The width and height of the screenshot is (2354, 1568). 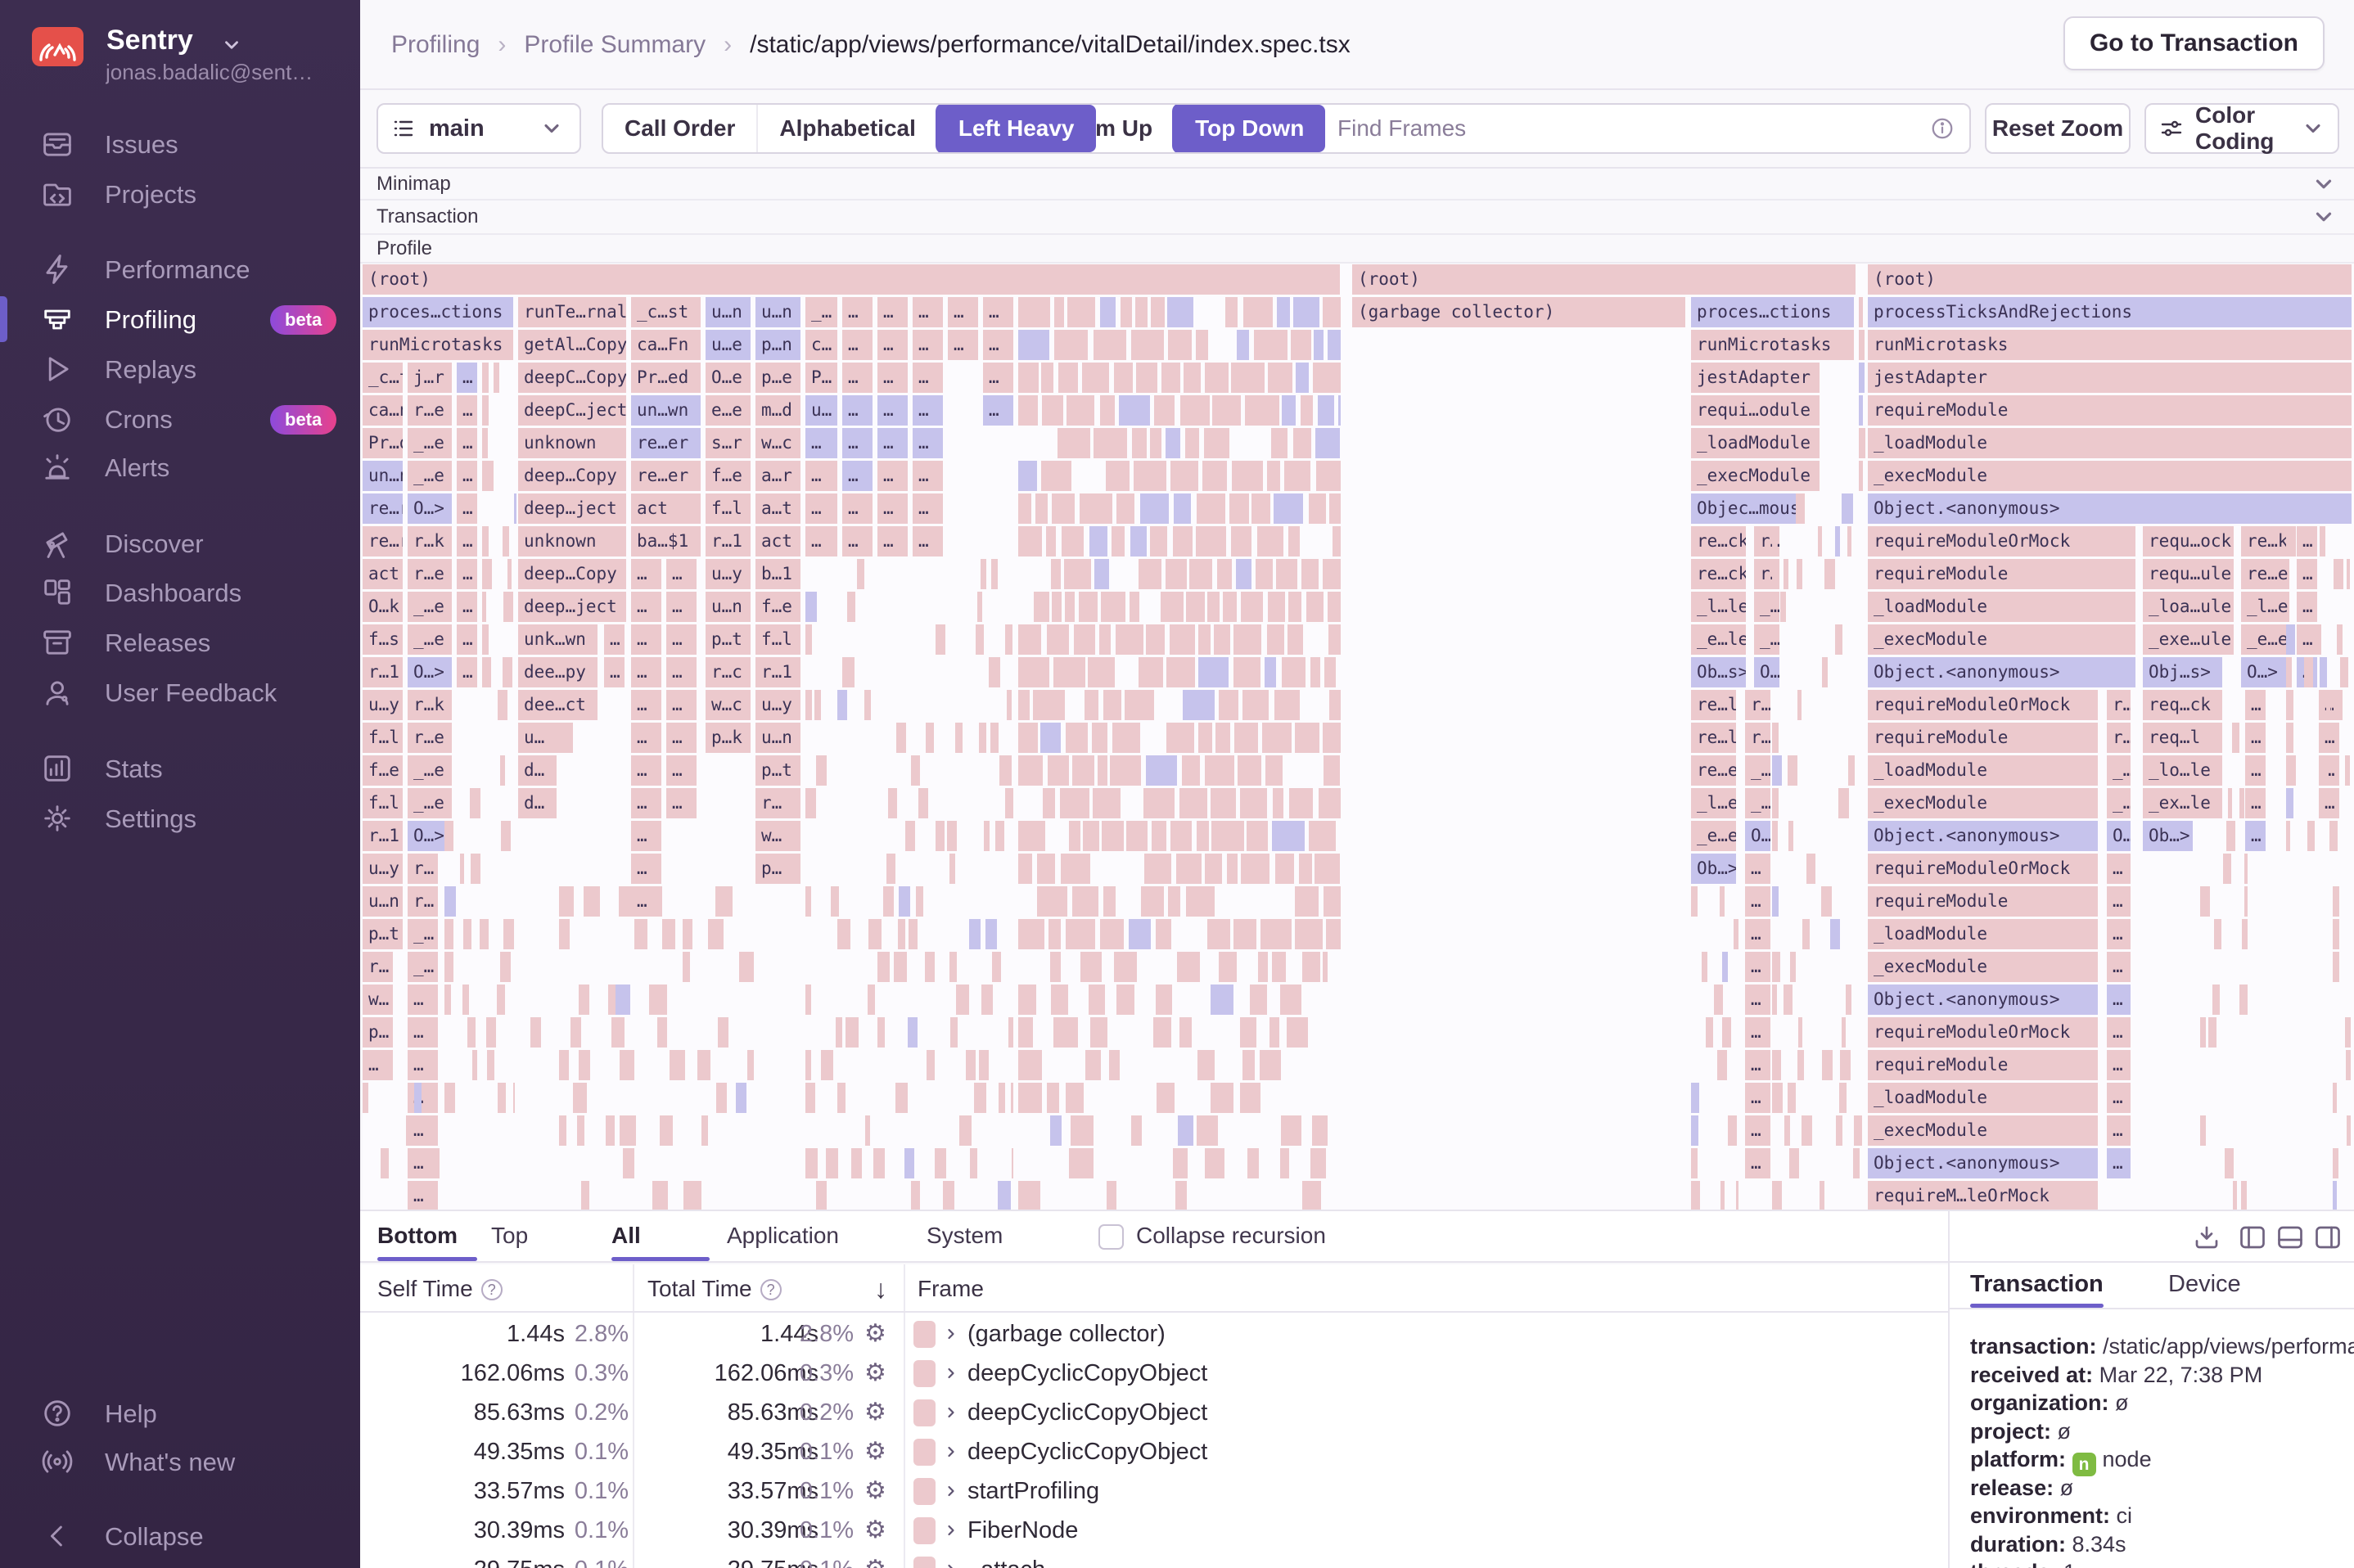 What do you see at coordinates (479, 128) in the screenshot?
I see `thread-select: main` at bounding box center [479, 128].